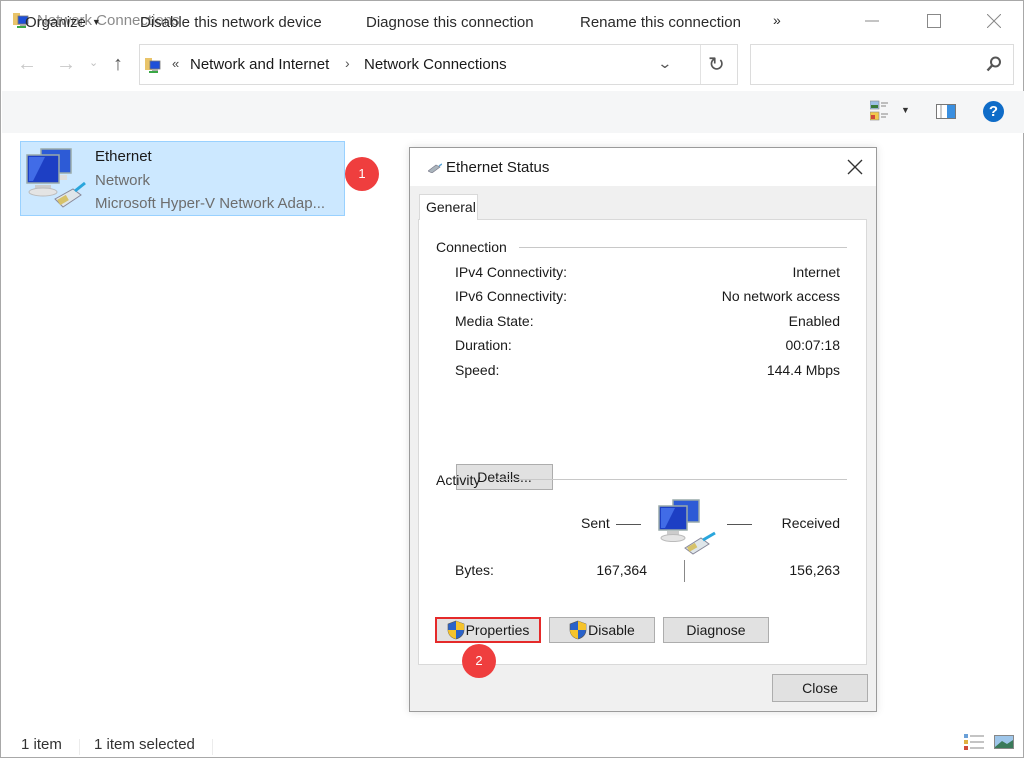  Describe the element at coordinates (362, 174) in the screenshot. I see `step-badge-1: 1` at that location.